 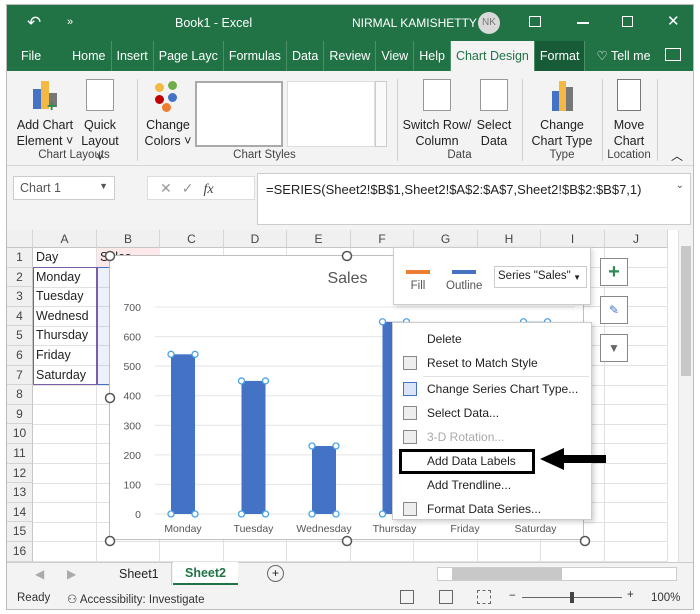 I want to click on expand-formula-icon: ⌄, so click(x=680, y=185).